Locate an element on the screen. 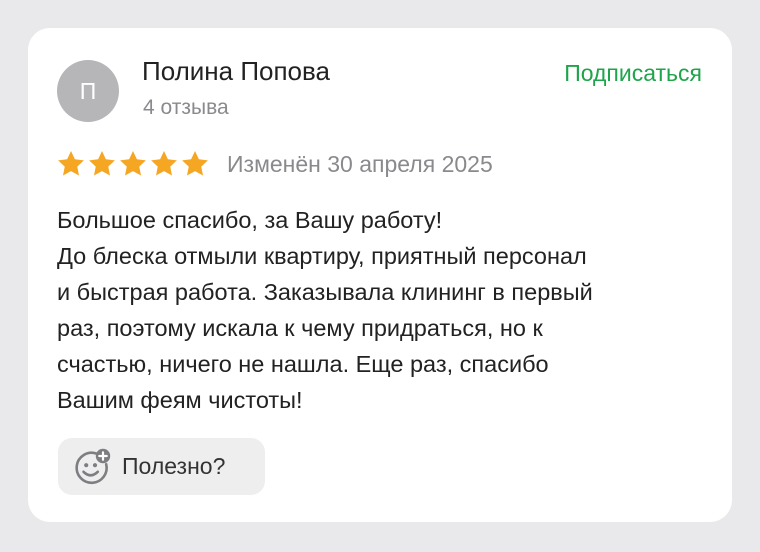  rating-row: Изменён 30 апреля 2025 is located at coordinates (274, 164).